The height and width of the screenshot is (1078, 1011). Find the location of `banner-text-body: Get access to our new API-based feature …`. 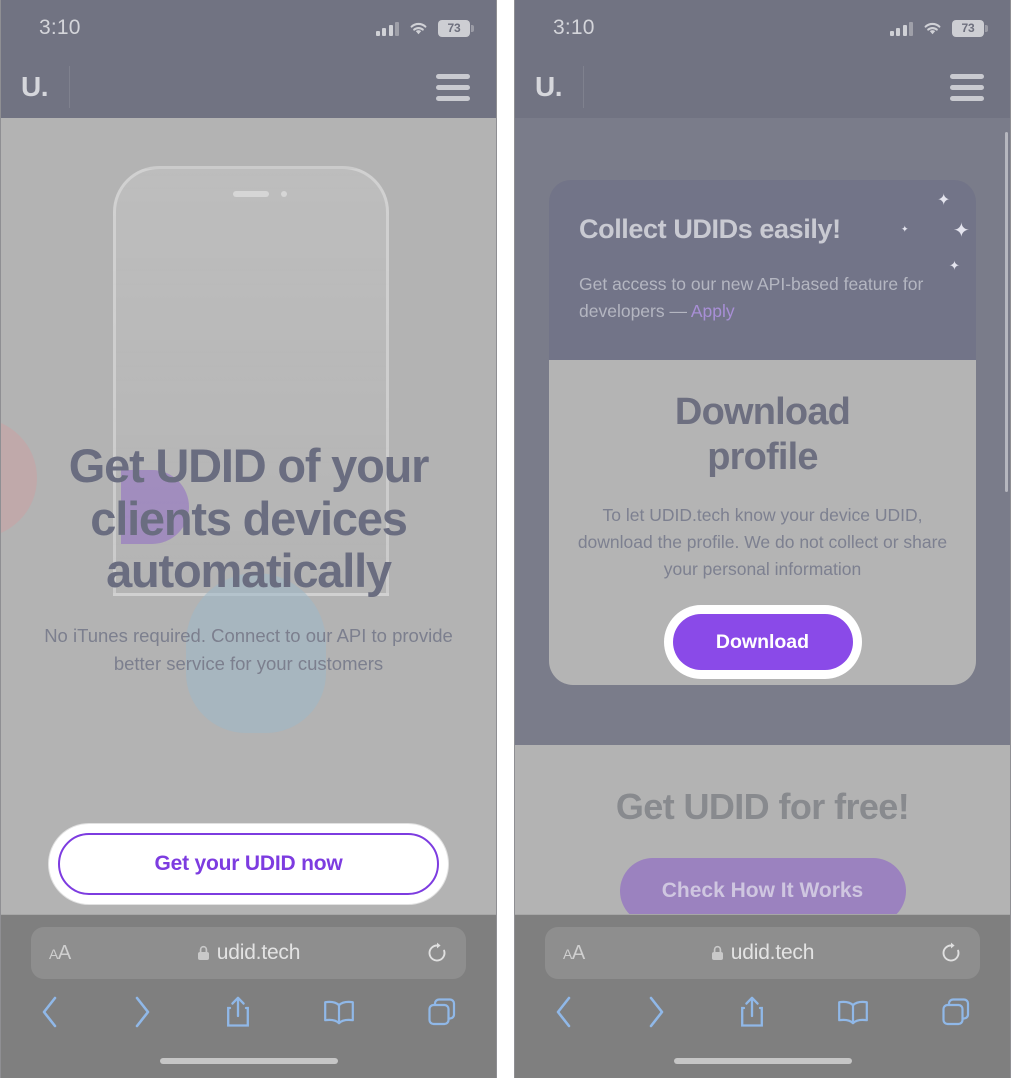

banner-text-body: Get access to our new API-based feature … is located at coordinates (751, 297).